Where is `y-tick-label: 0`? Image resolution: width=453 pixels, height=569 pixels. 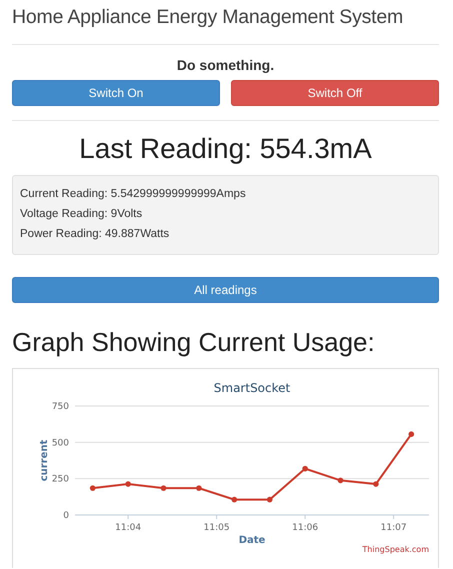 y-tick-label: 0 is located at coordinates (66, 516).